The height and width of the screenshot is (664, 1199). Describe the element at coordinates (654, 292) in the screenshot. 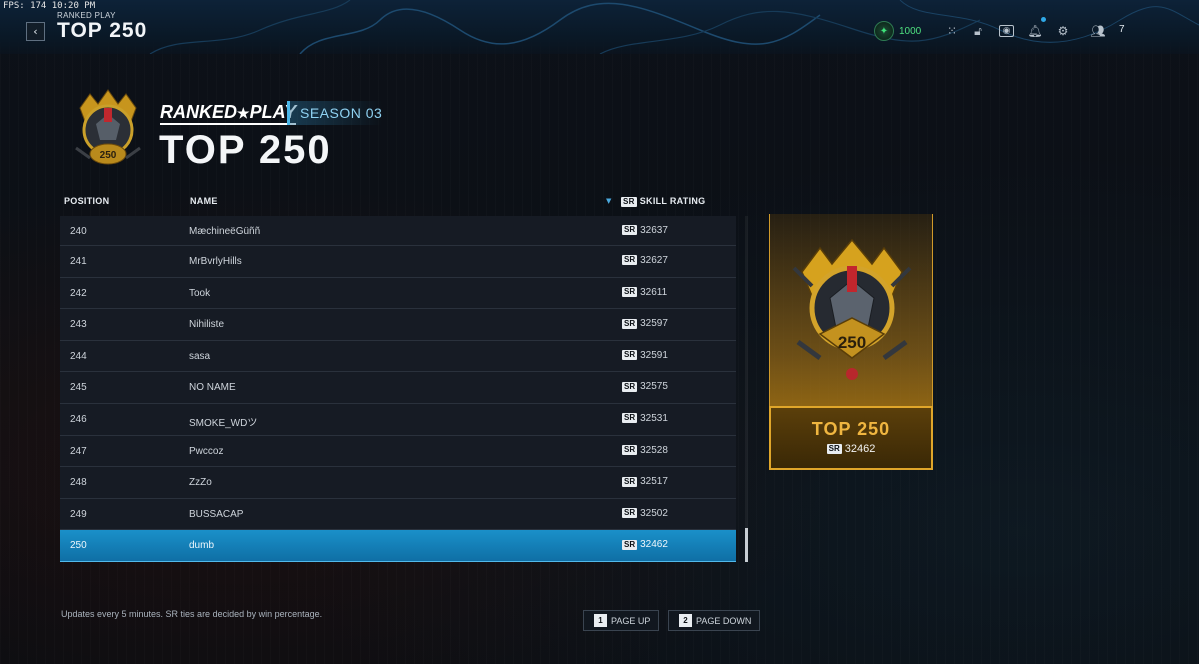

I see `row-sr-value: 32611` at that location.